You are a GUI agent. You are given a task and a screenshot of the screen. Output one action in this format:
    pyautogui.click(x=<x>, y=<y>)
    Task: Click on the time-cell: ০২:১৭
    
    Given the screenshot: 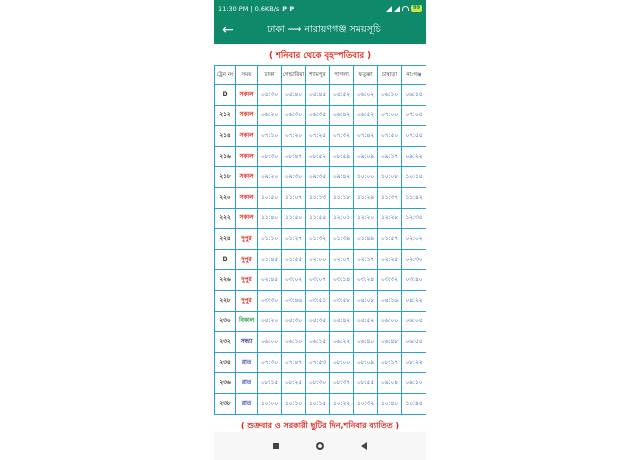 What is the action you would take?
    pyautogui.click(x=365, y=259)
    